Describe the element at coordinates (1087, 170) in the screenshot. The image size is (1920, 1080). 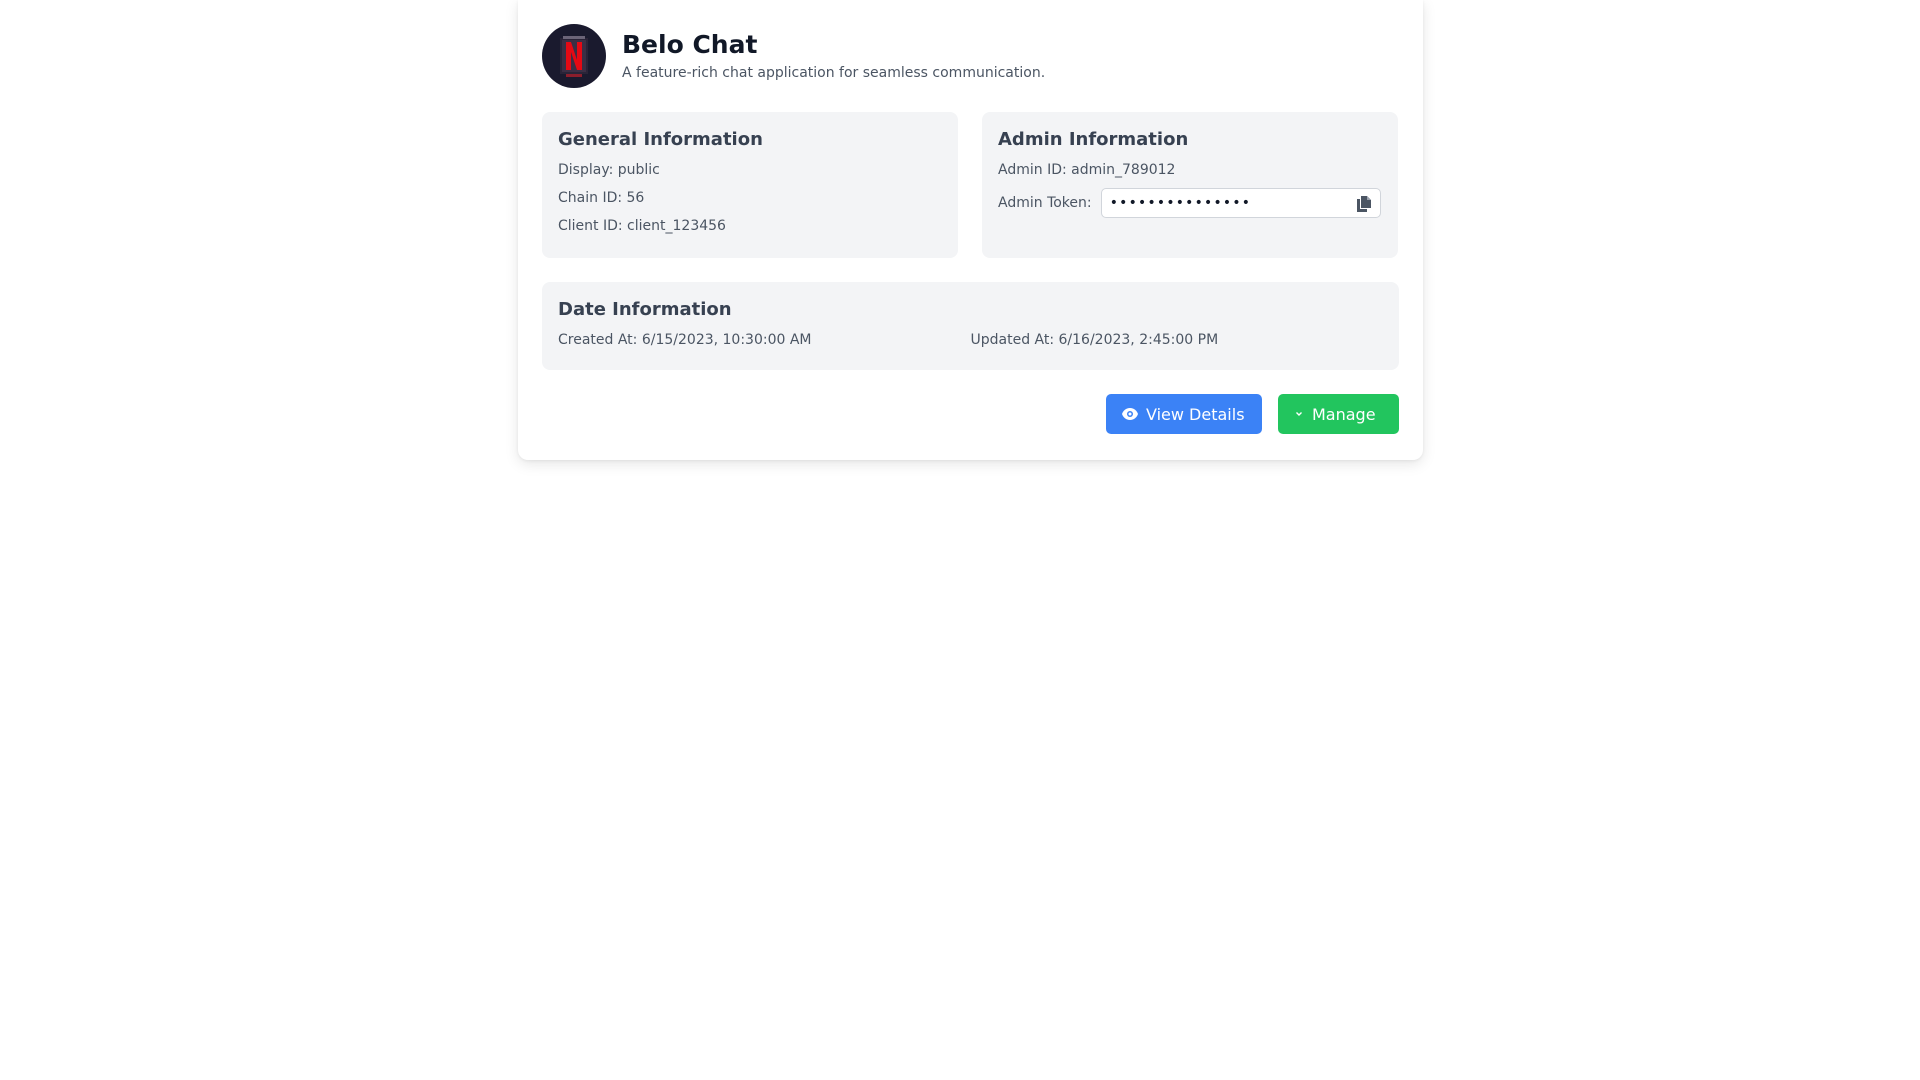
I see `admin-id-value: Admin ID: admin_789012` at that location.